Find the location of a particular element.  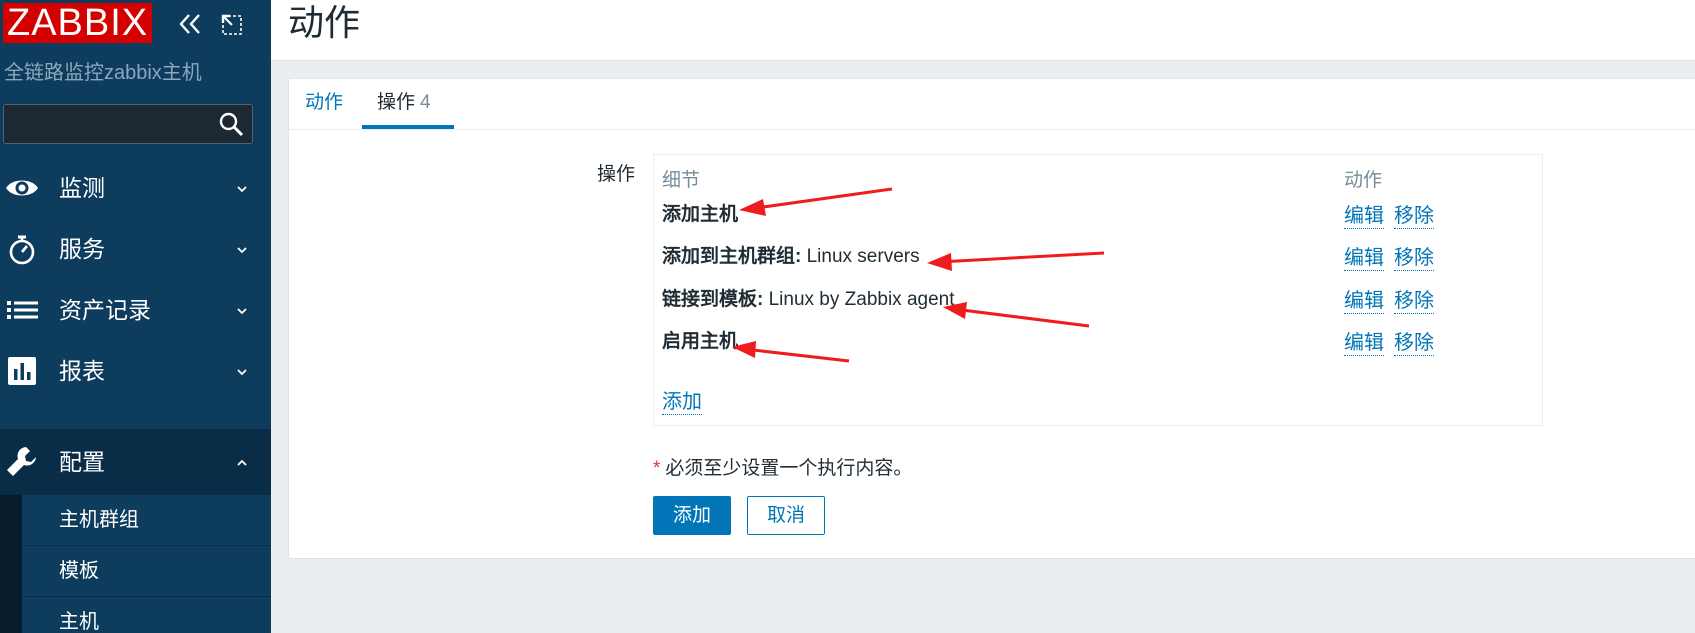

operation-detail: 链接到模板: Linux by Zabbix agent is located at coordinates (808, 299).